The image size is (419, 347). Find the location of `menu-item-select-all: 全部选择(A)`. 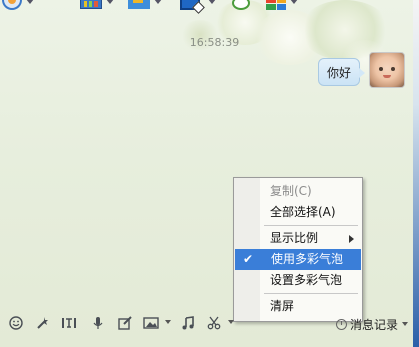

menu-item-select-all: 全部选择(A) is located at coordinates (298, 212).